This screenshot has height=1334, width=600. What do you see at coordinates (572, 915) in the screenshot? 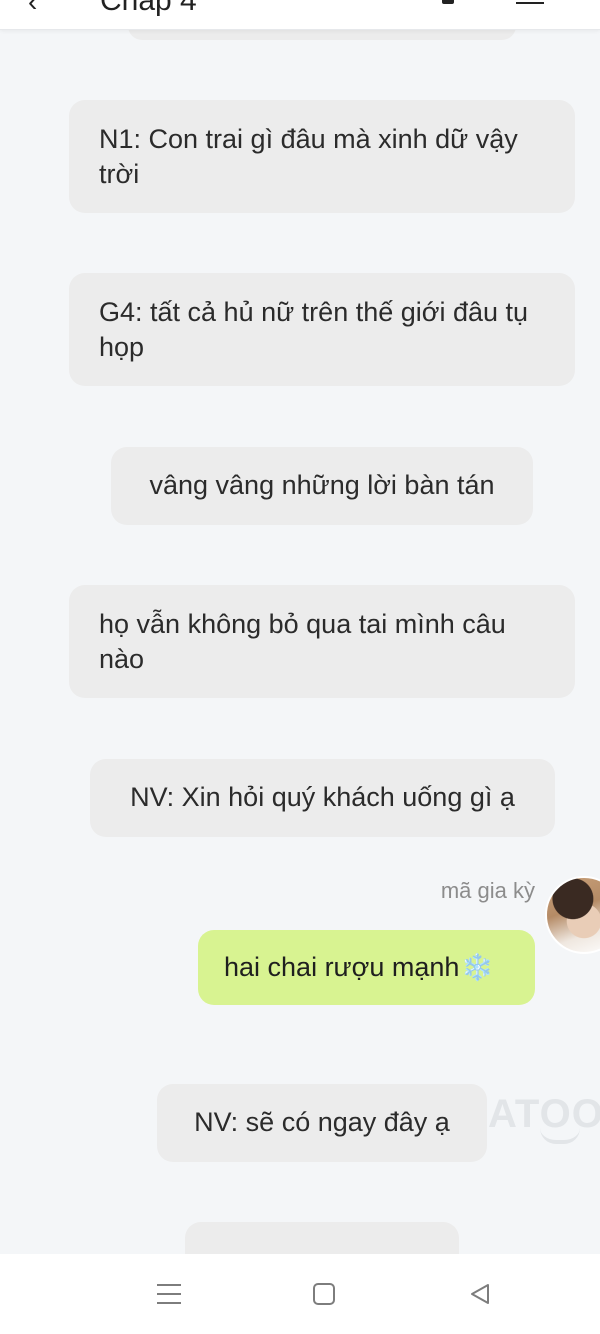
I see `avatar` at bounding box center [572, 915].